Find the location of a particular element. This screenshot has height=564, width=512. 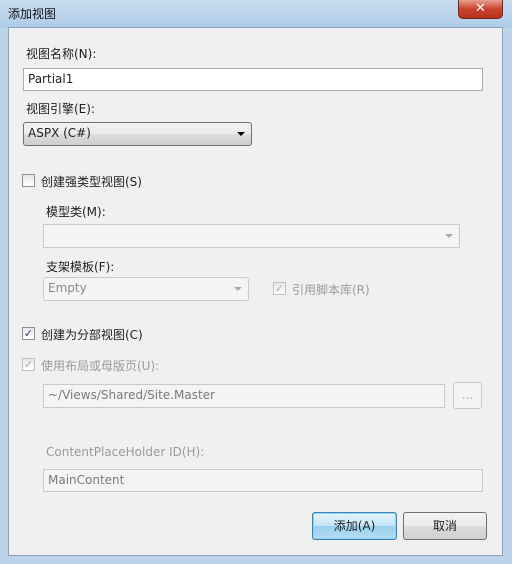

add-button: 添加(A) is located at coordinates (354, 526).